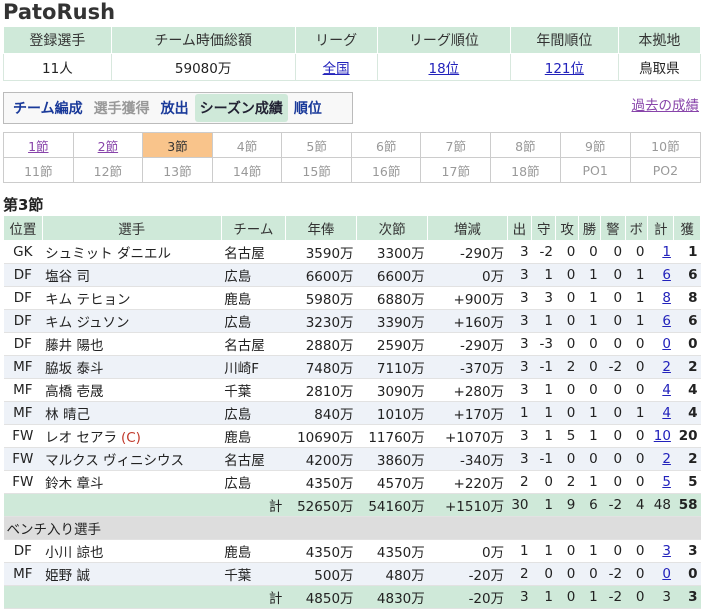 This screenshot has height=616, width=704. What do you see at coordinates (253, 551) in the screenshot?
I see `player-team: 鹿島` at bounding box center [253, 551].